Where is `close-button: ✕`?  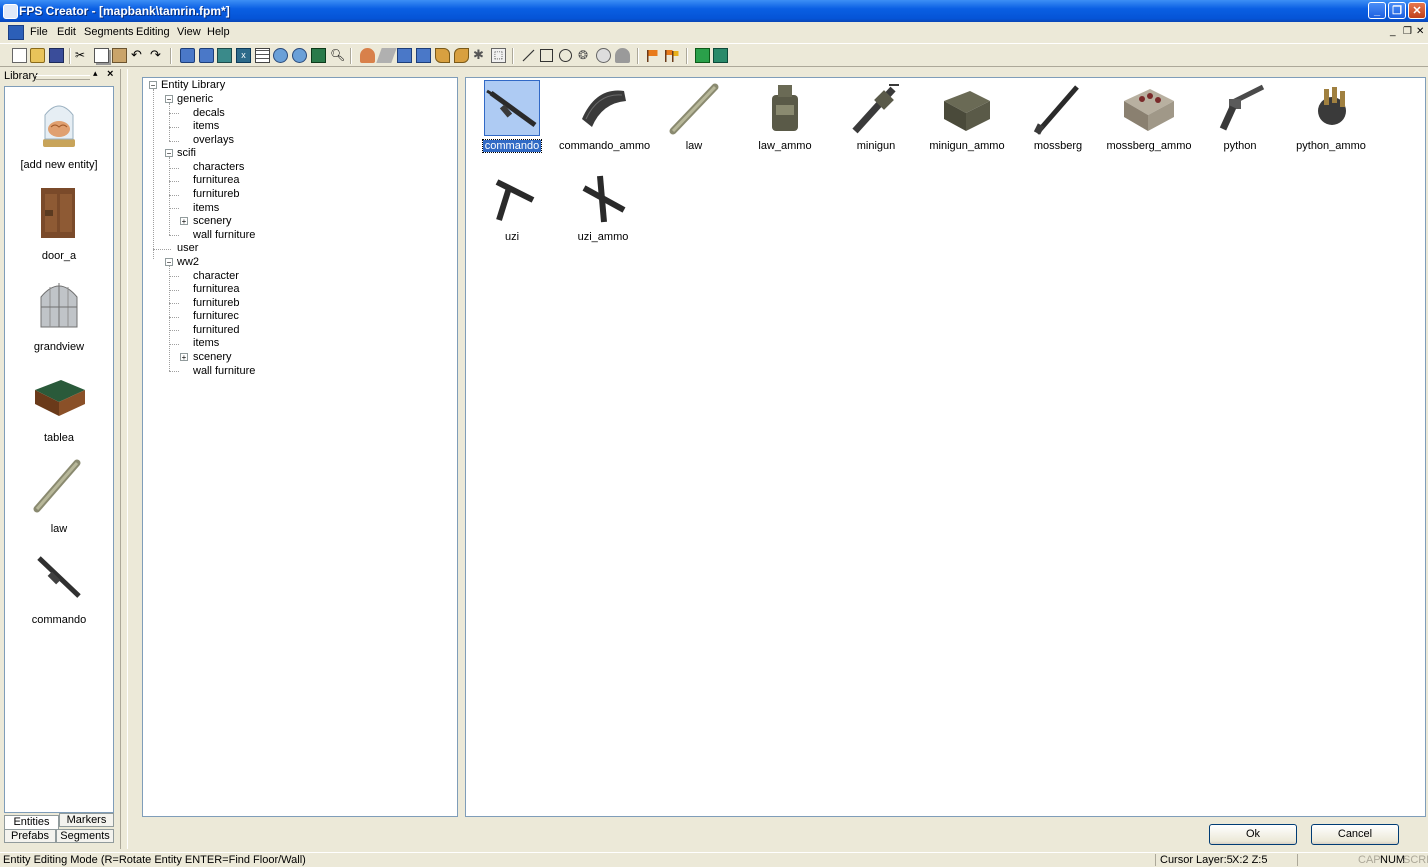 close-button: ✕ is located at coordinates (1417, 10).